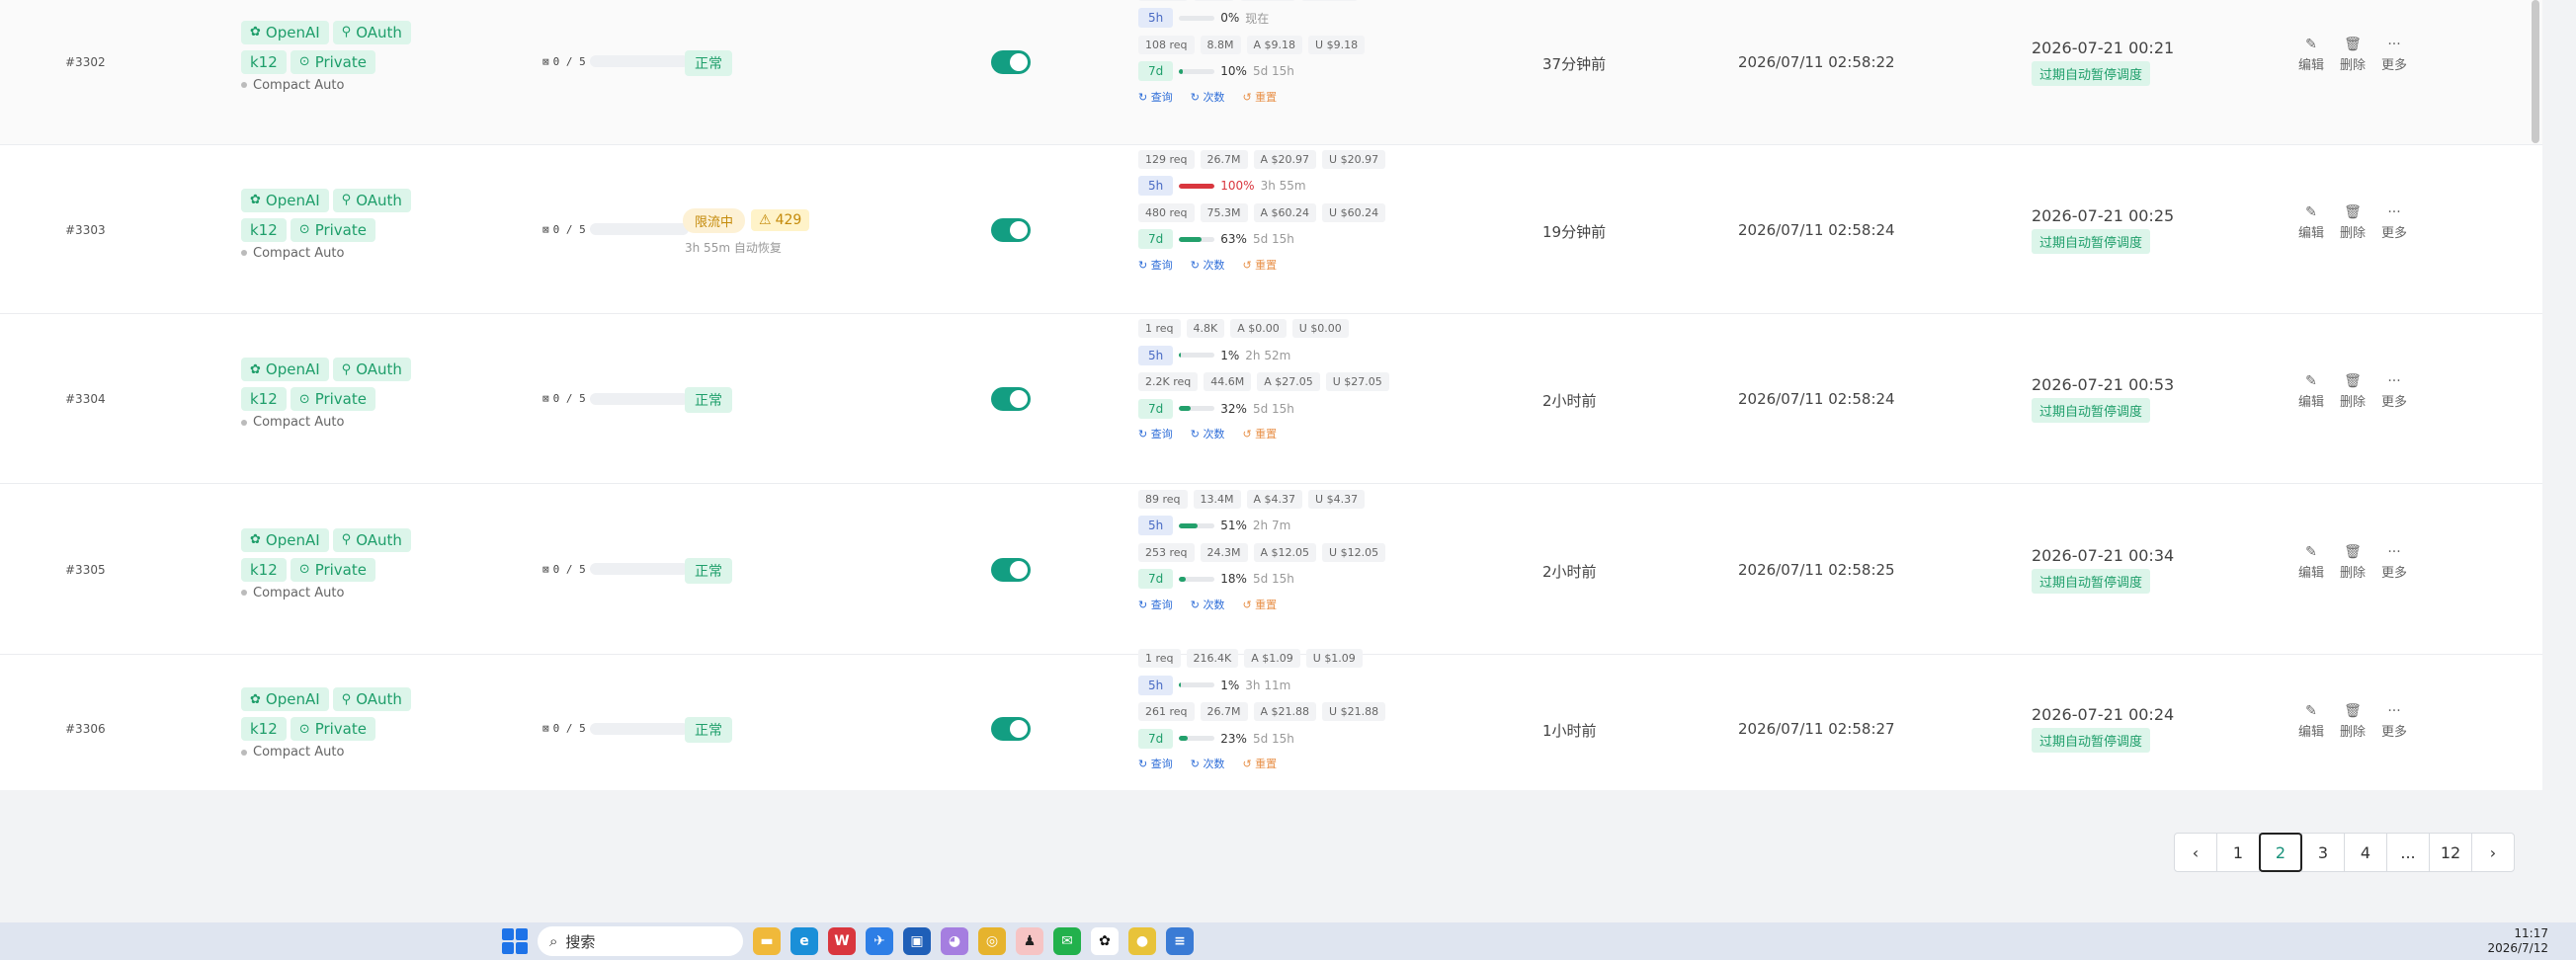  Describe the element at coordinates (1233, 408) in the screenshot. I see `usage-percent: 32%` at that location.